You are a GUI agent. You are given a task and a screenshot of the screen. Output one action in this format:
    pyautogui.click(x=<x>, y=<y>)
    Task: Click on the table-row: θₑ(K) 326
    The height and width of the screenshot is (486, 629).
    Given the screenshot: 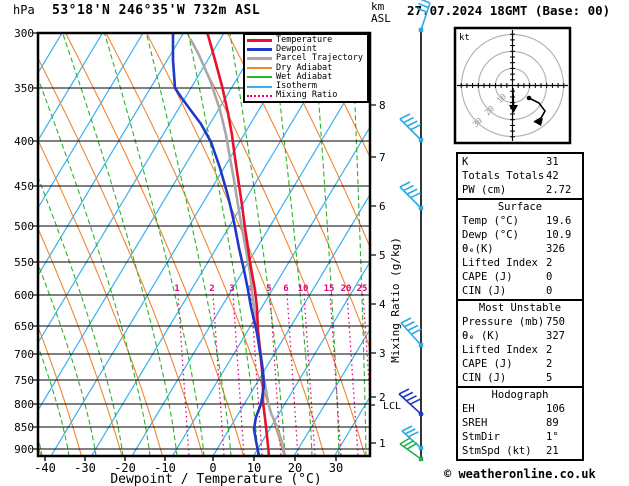 What is the action you would take?
    pyautogui.click(x=520, y=249)
    